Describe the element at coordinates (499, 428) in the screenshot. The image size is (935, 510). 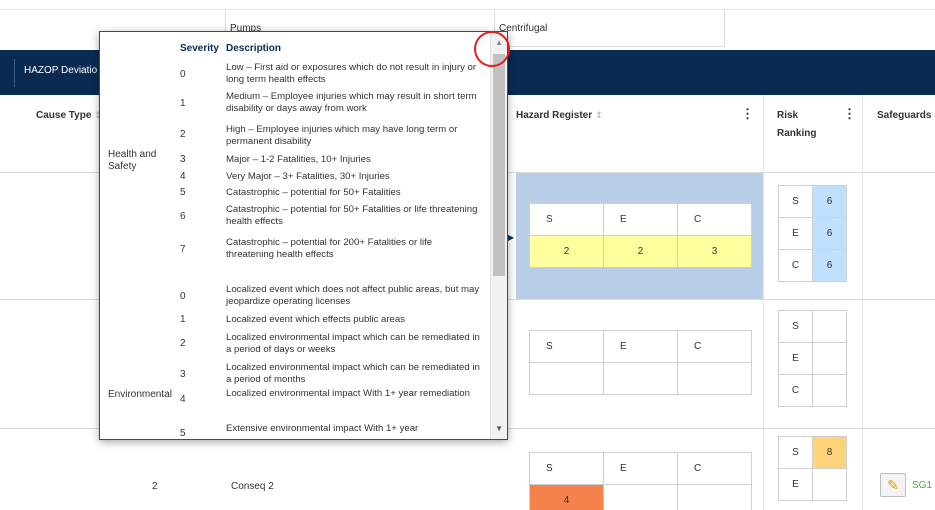
I see `scroll-down-icon: ▼` at that location.